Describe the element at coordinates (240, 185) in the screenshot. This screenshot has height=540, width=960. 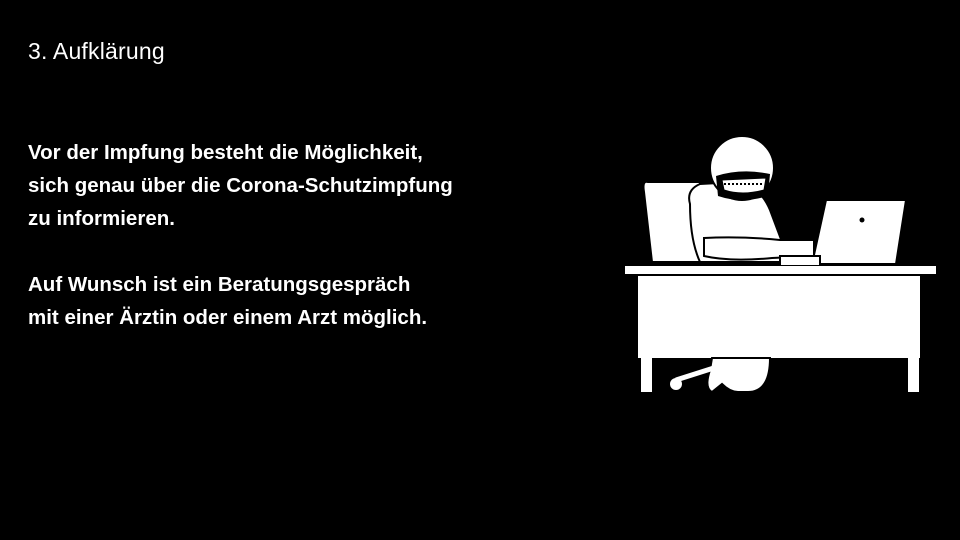
I see `info-paragraph-line: sich genau über die Corona-Schutzimpfung` at that location.